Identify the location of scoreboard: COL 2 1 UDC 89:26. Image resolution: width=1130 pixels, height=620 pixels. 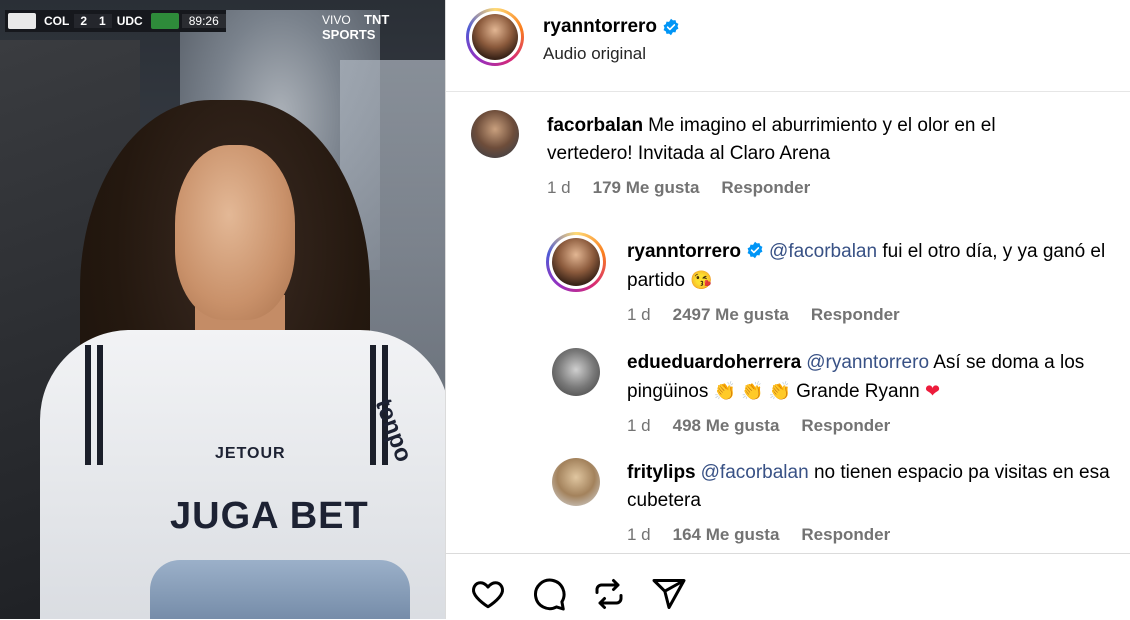
(115, 21).